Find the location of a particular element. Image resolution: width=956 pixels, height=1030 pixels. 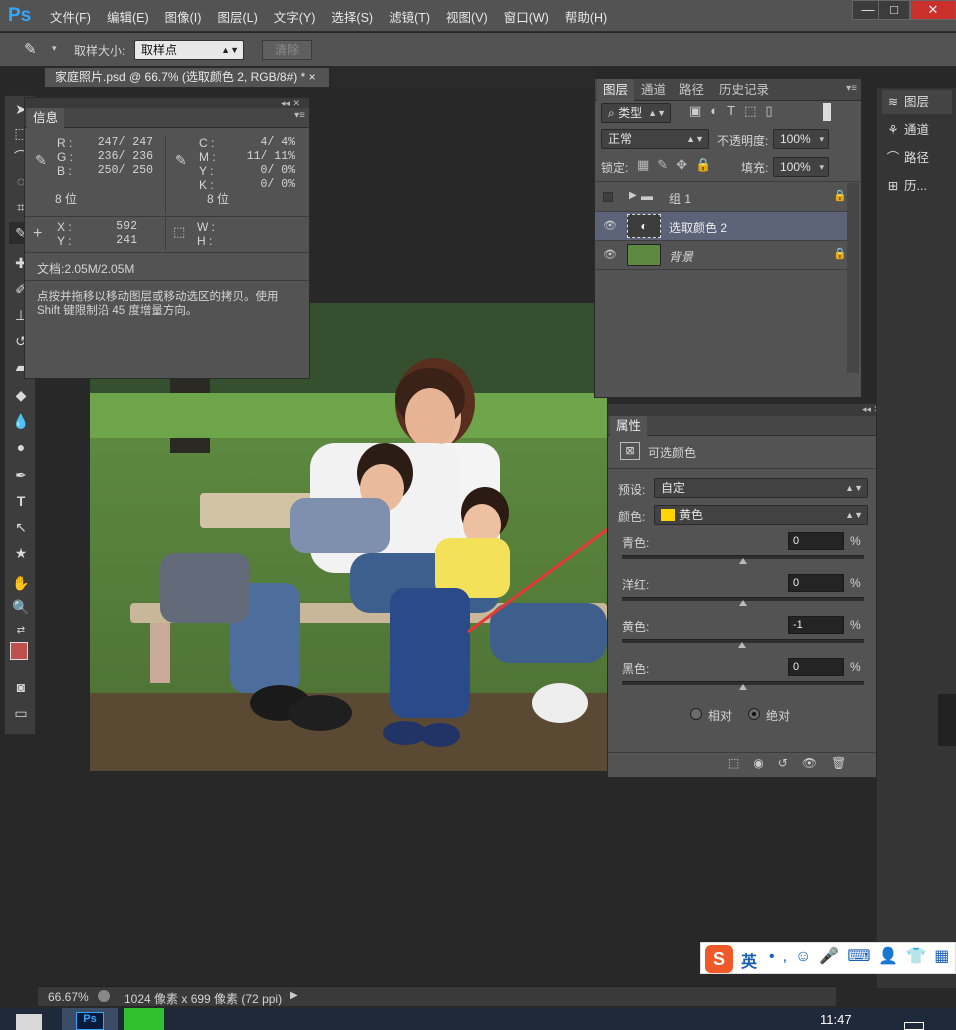

menu-window: 窗口(W) is located at coordinates (526, 16).